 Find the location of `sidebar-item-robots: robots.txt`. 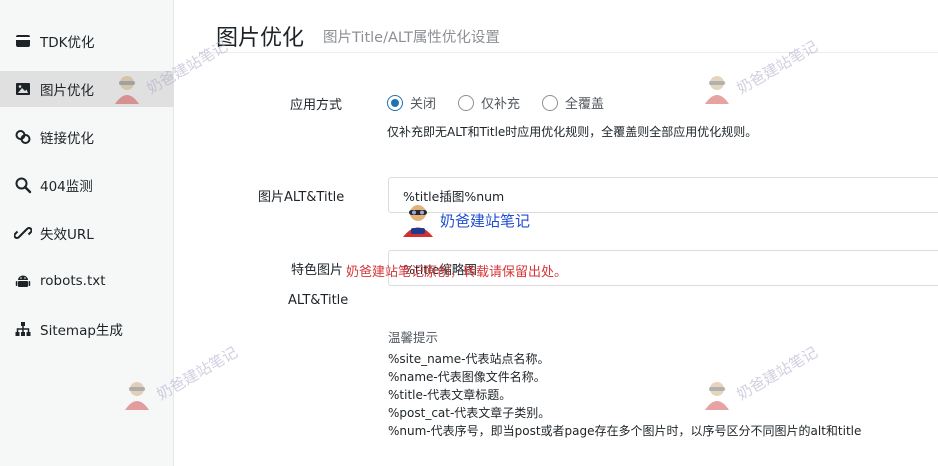

sidebar-item-robots: robots.txt is located at coordinates (87, 281).